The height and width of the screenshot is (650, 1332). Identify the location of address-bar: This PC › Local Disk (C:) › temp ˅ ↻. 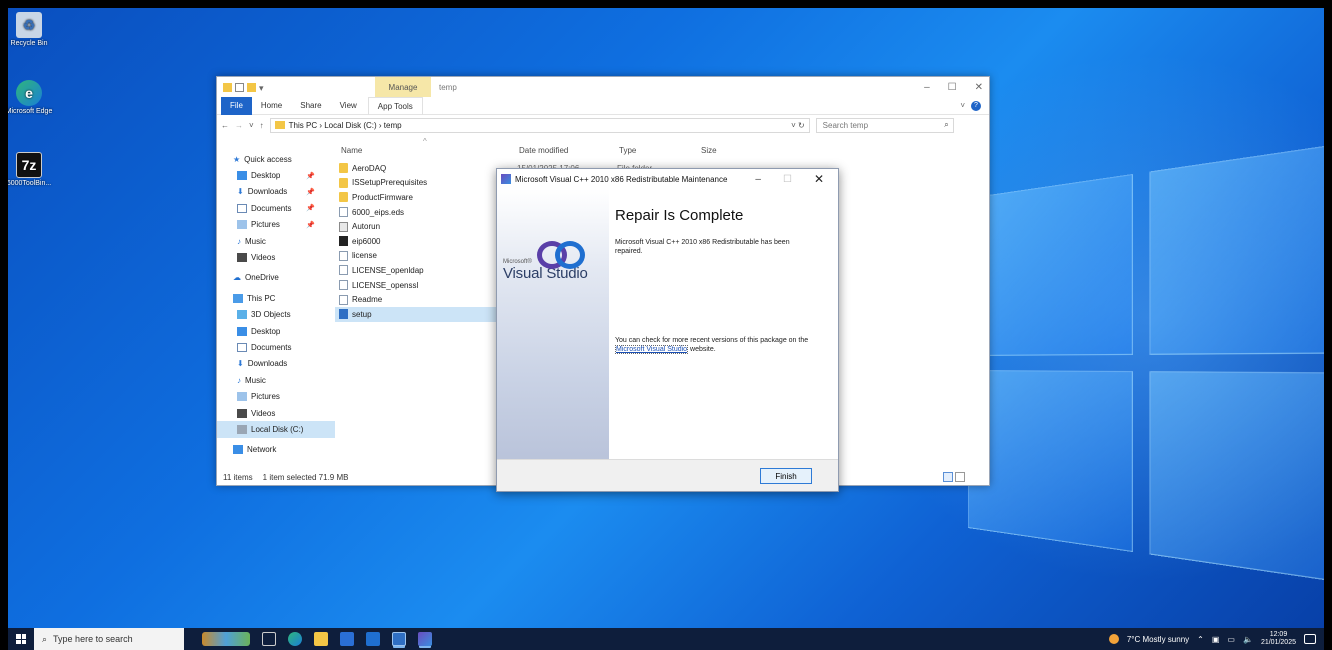
(539, 125).